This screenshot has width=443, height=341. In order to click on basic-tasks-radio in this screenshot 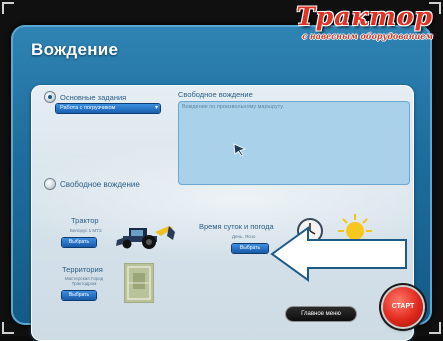, I will do `click(50, 97)`.